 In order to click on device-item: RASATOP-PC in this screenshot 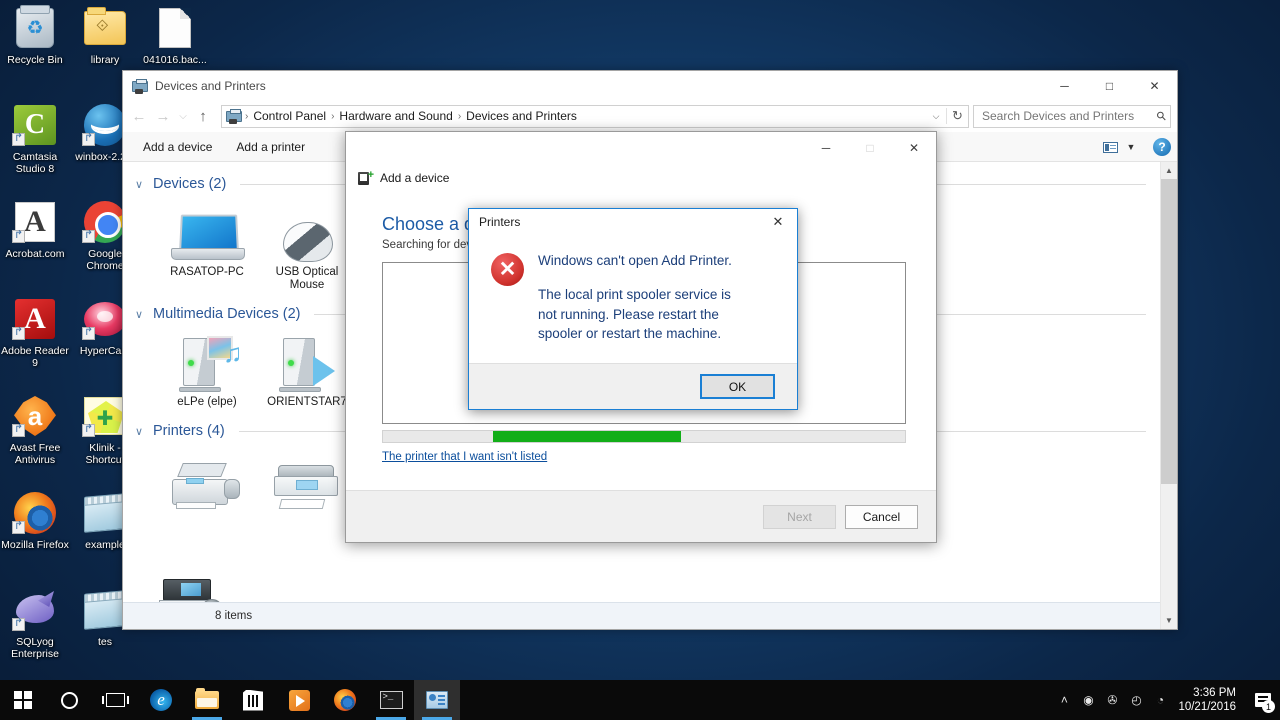, I will do `click(207, 243)`.